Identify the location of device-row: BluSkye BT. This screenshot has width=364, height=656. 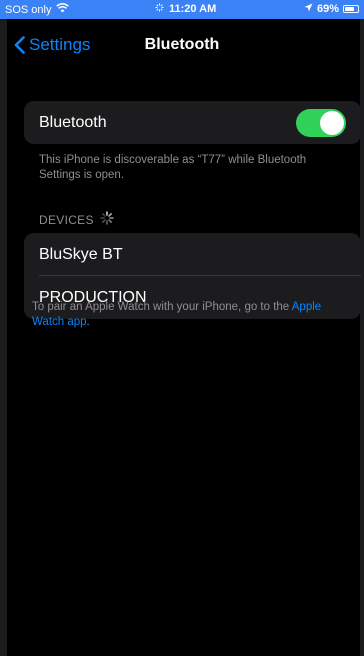
(192, 254).